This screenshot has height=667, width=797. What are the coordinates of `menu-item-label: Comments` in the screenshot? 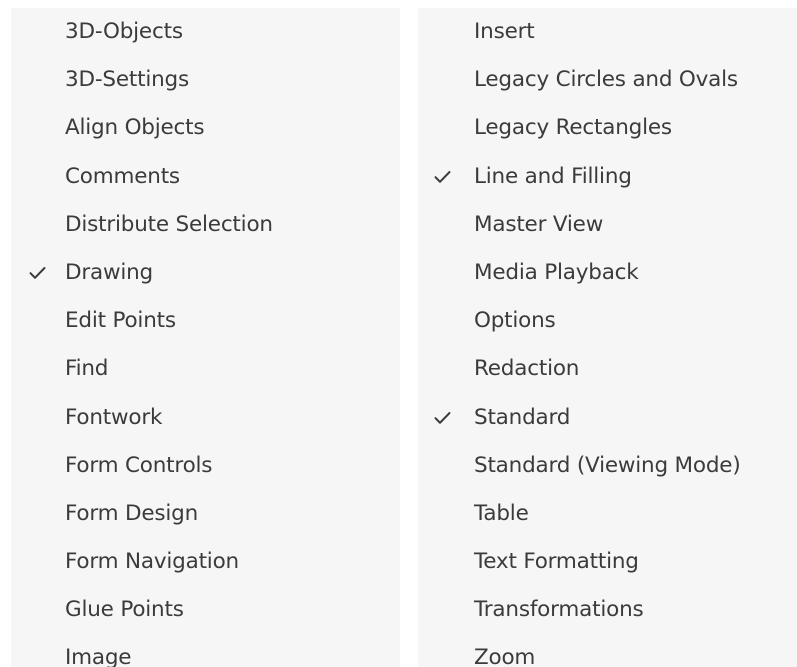 It's located at (122, 176).